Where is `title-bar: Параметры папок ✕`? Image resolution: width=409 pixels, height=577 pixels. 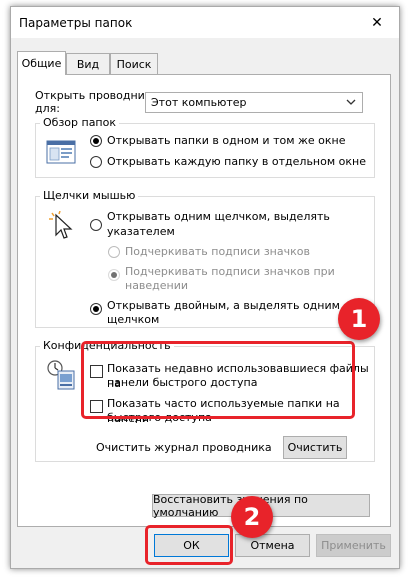 title-bar: Параметры папок ✕ is located at coordinates (205, 22).